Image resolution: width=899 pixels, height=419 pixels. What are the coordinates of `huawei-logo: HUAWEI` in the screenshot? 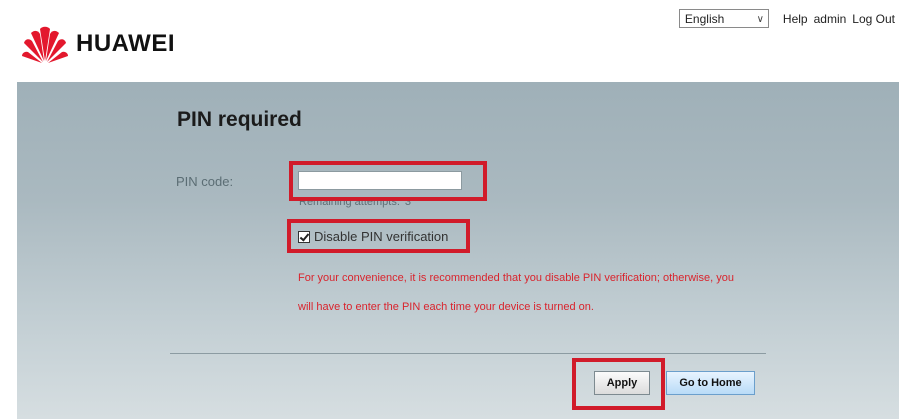 It's located at (98, 44).